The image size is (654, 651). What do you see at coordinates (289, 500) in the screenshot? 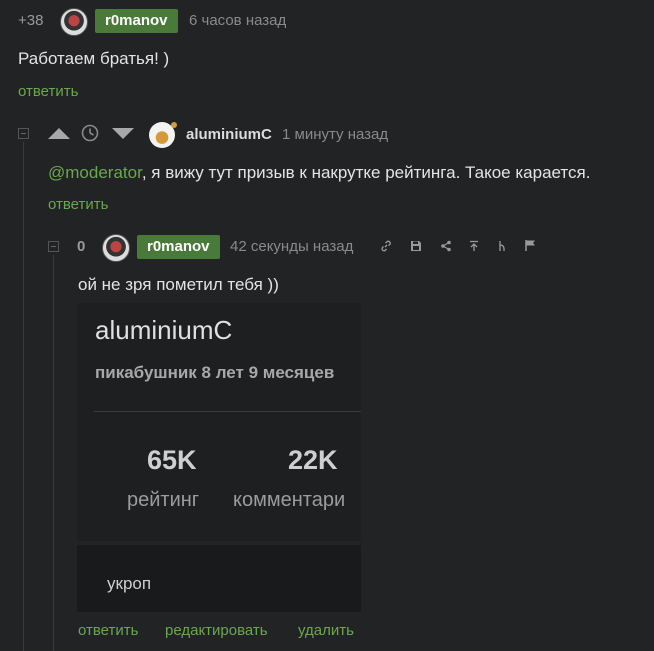
I see `comments-stat-label: комментари` at bounding box center [289, 500].